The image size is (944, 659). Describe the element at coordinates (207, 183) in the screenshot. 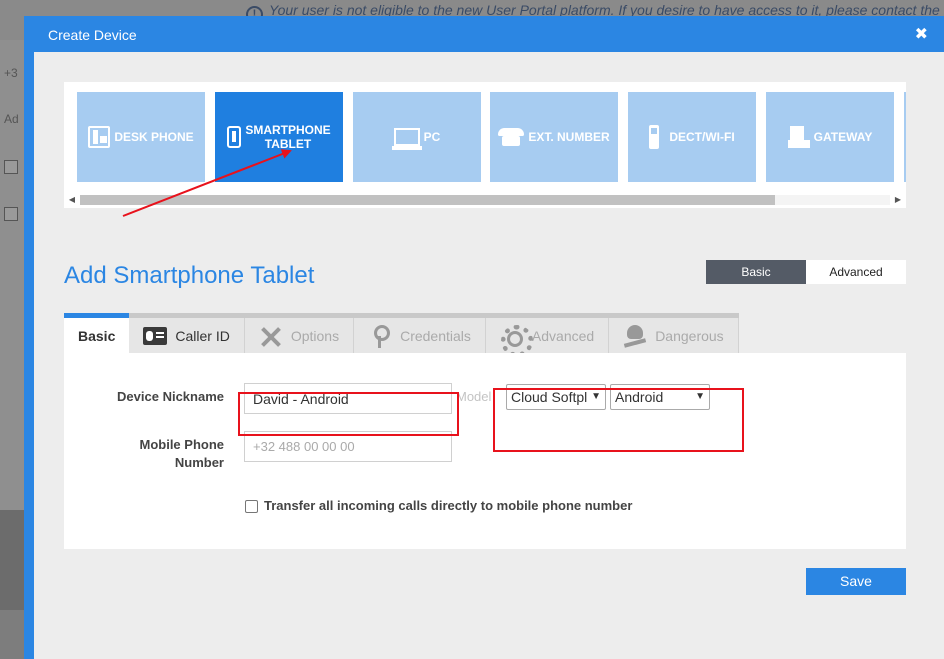

I see `annotation-arrow` at that location.